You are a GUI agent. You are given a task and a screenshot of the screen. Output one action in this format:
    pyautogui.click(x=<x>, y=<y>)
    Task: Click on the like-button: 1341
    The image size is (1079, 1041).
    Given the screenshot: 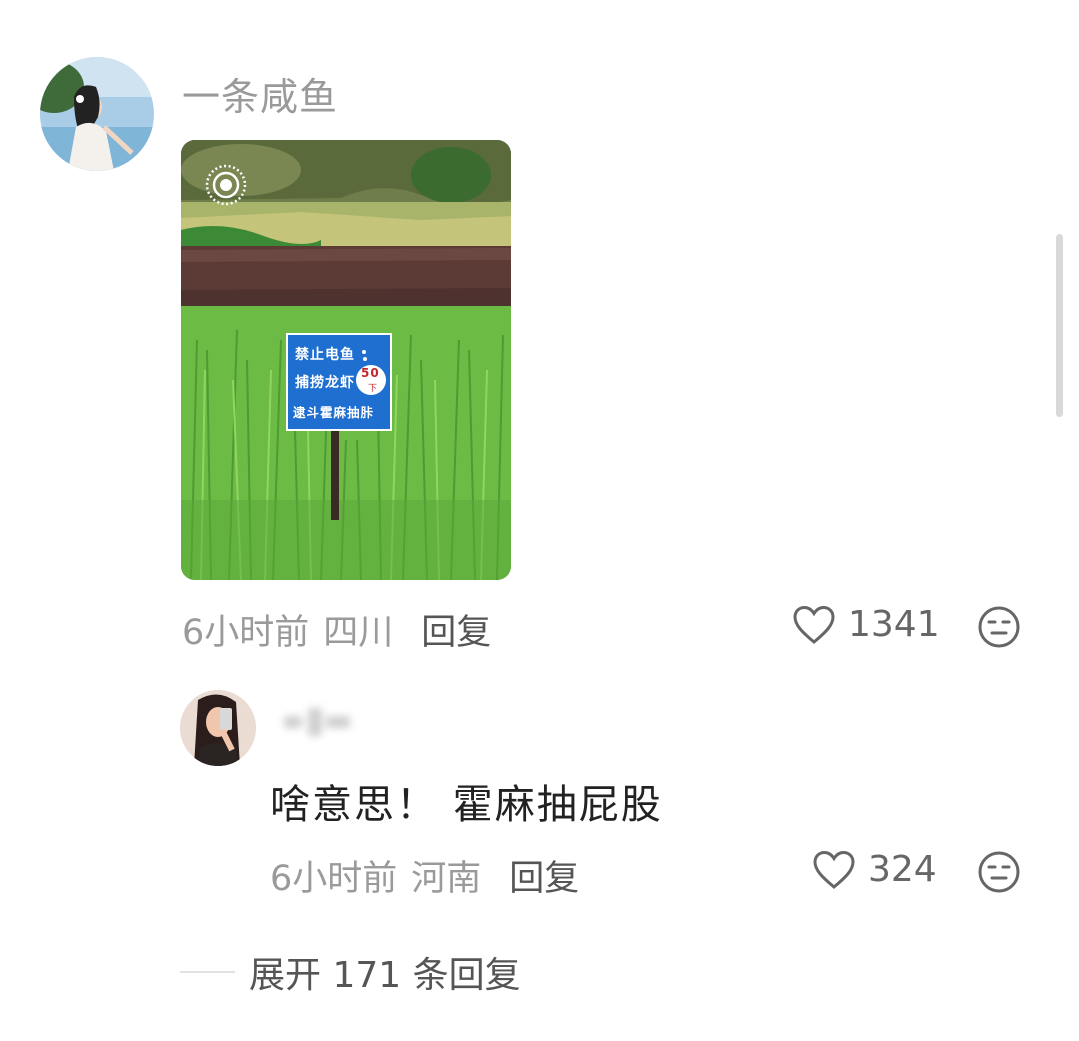 What is the action you would take?
    pyautogui.click(x=866, y=624)
    